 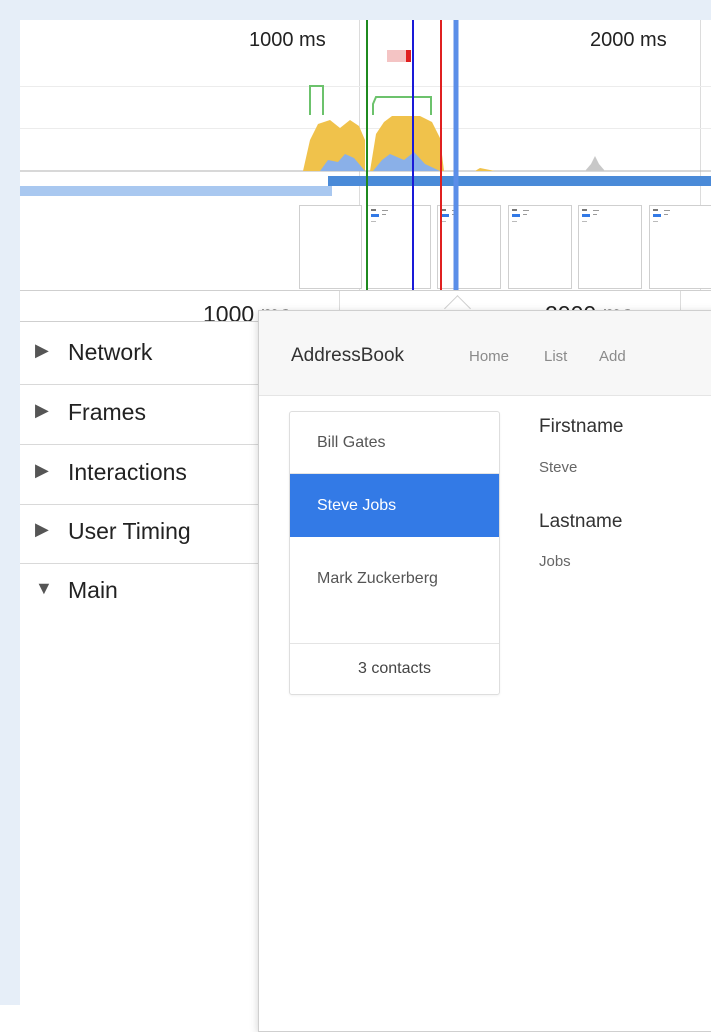 What do you see at coordinates (93, 590) in the screenshot?
I see `track-label: Main` at bounding box center [93, 590].